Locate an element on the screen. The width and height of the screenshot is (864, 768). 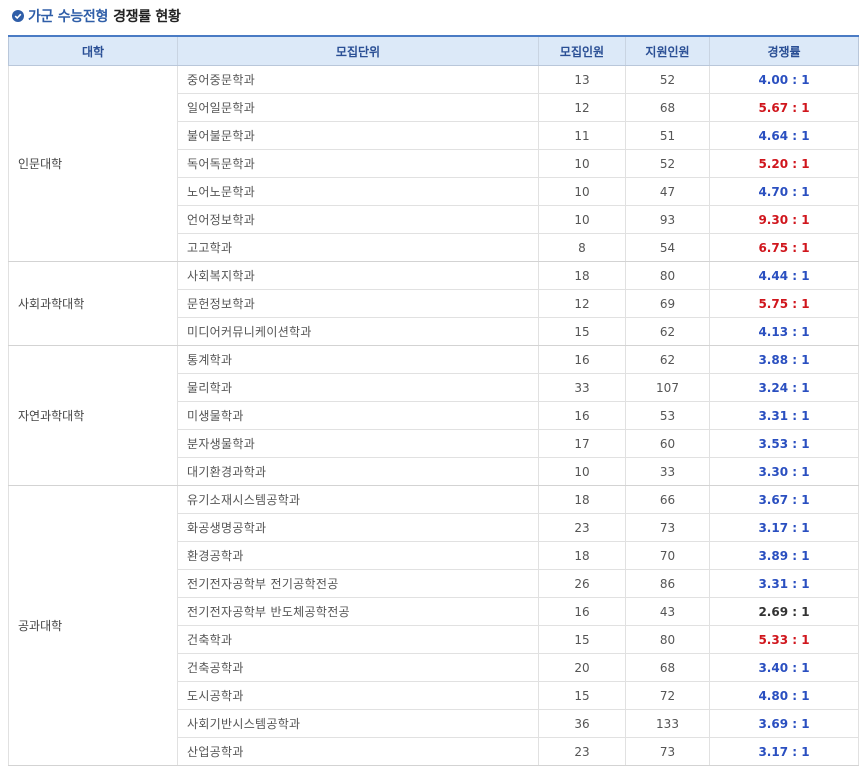
unit-cell: 대기환경과학과 is located at coordinates (358, 471).